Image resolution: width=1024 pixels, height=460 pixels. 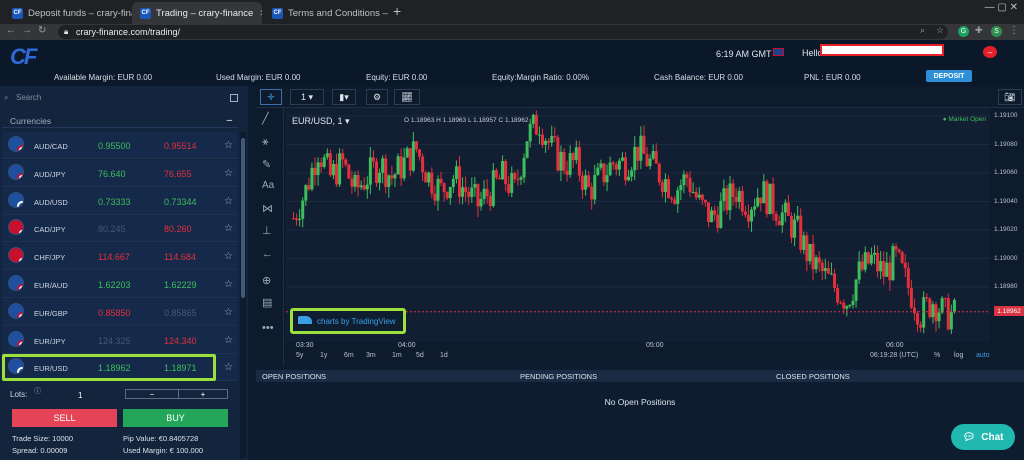 I want to click on list-item-aud-usd: AUD/USD 0.73333 0.73344 ☆, so click(x=120, y=201).